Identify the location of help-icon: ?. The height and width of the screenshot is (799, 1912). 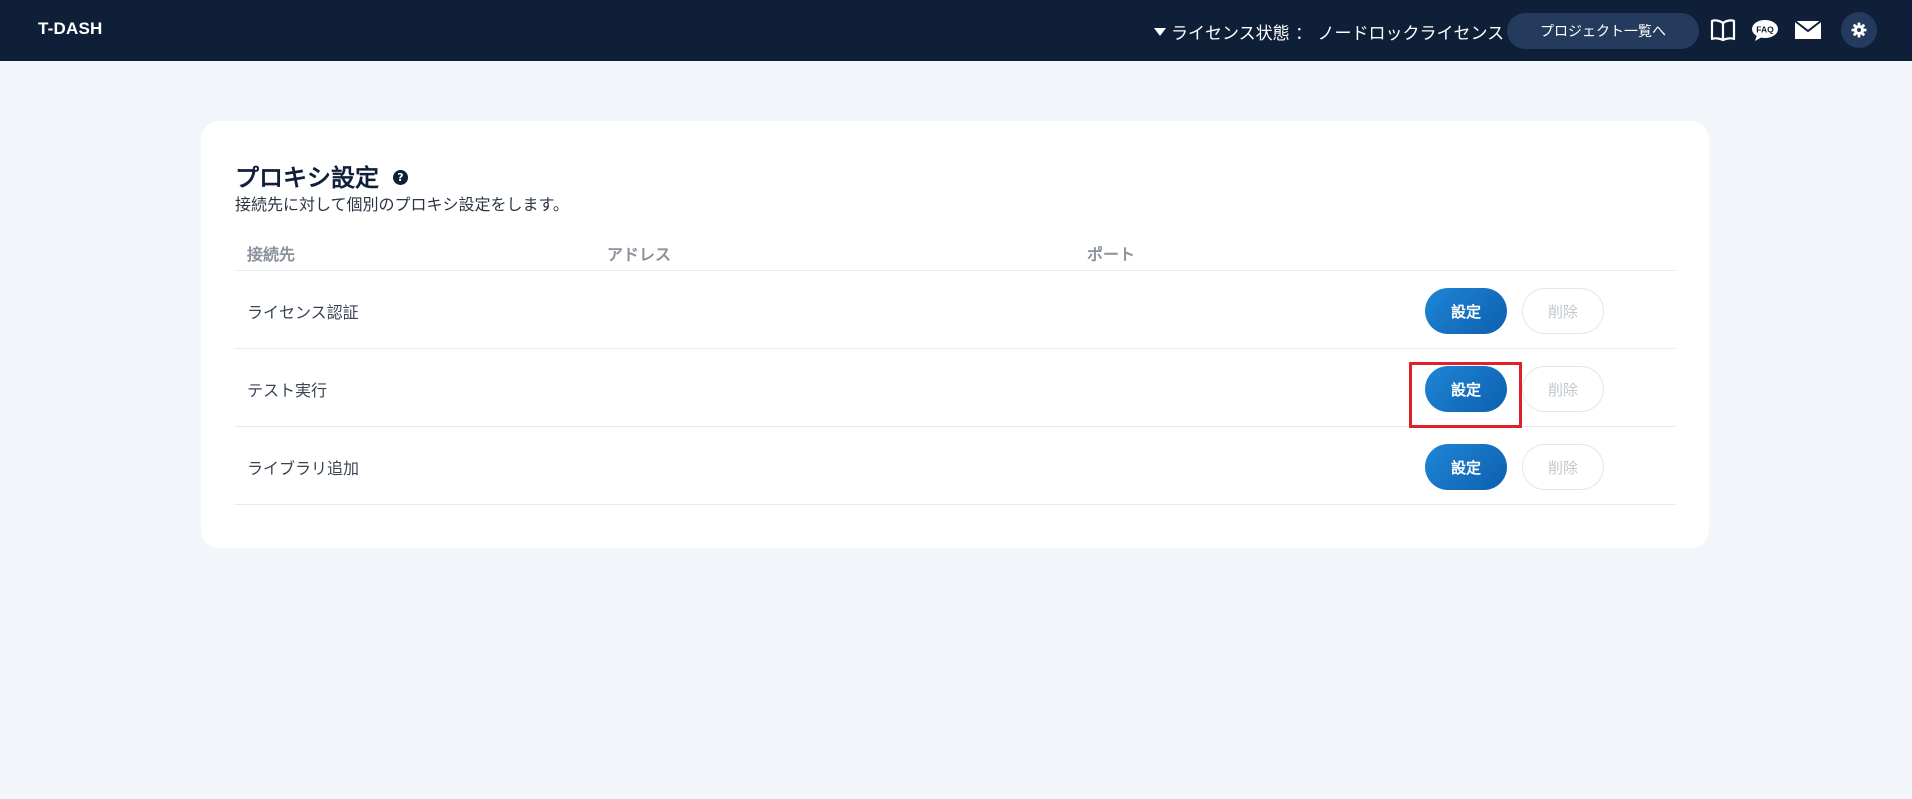
(400, 177).